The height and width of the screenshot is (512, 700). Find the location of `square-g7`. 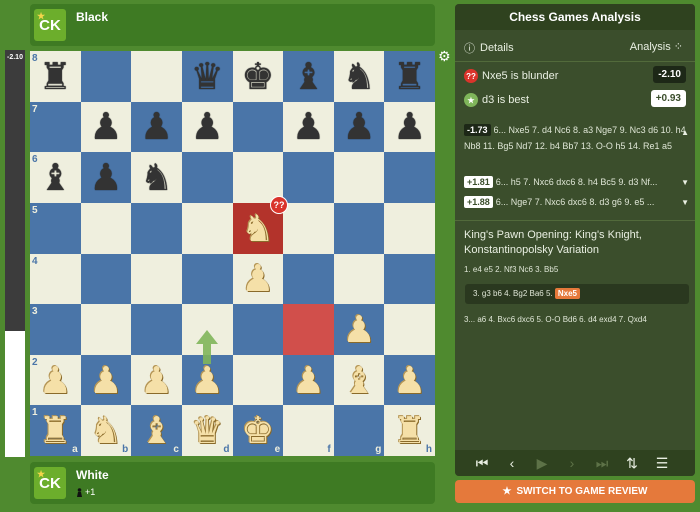

square-g7 is located at coordinates (359, 127).